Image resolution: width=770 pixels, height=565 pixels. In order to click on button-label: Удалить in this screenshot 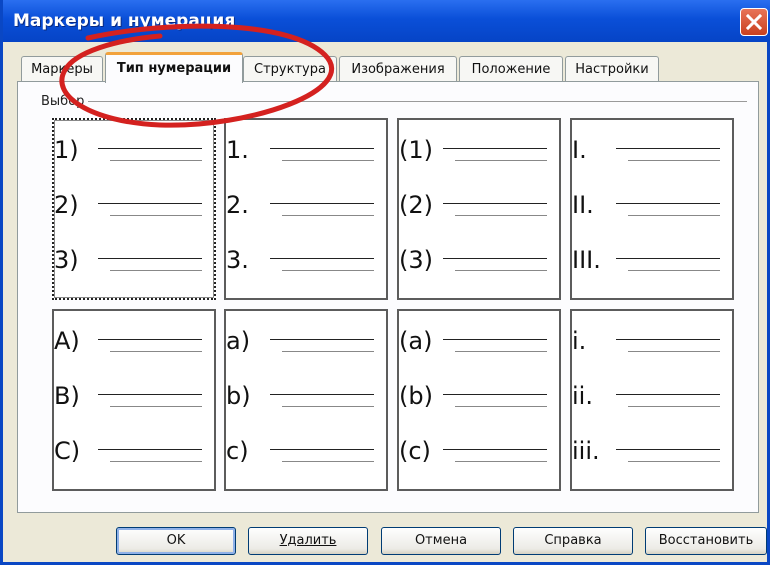, I will do `click(308, 540)`.